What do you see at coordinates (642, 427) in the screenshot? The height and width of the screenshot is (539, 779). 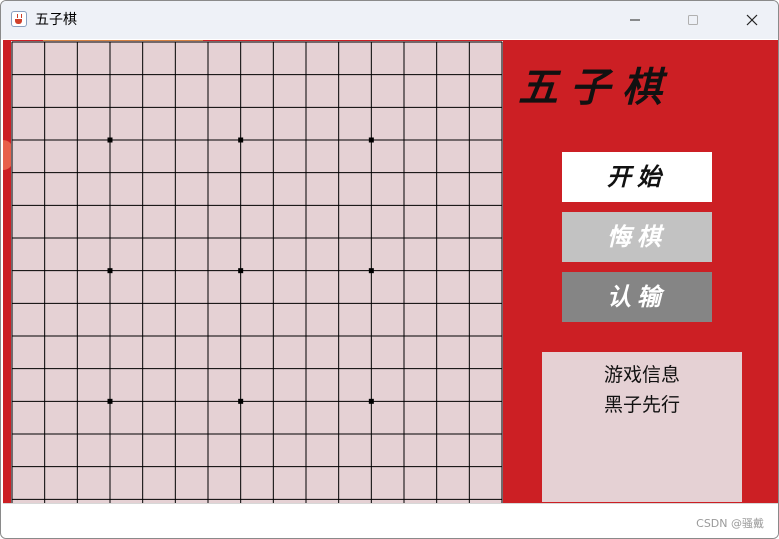 I see `game-info-panel: 游戏信息 黑子先行` at bounding box center [642, 427].